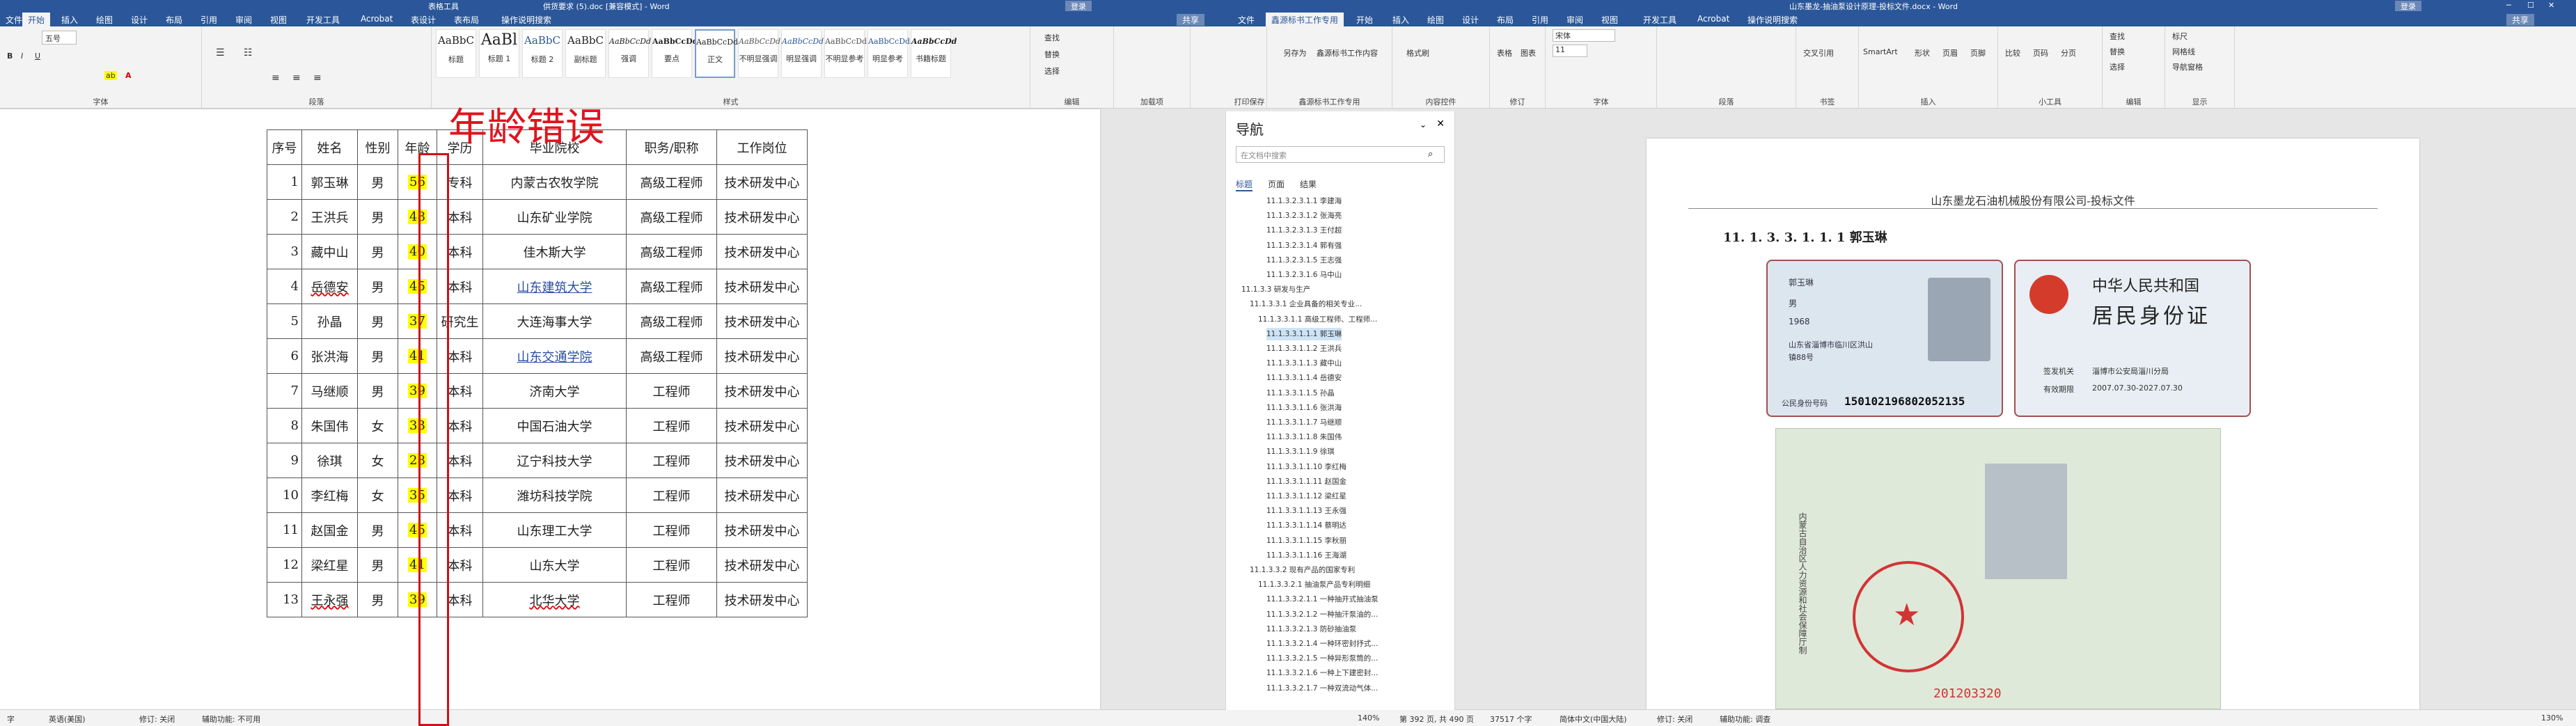  Describe the element at coordinates (1364, 20) in the screenshot. I see `tab-home: 开始` at that location.